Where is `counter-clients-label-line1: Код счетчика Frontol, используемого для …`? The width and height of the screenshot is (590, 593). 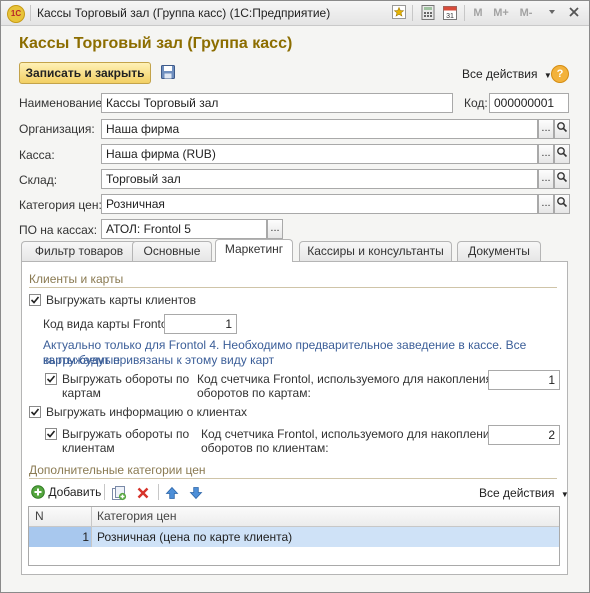 counter-clients-label-line1: Код счетчика Frontol, используемого для … is located at coordinates (349, 434).